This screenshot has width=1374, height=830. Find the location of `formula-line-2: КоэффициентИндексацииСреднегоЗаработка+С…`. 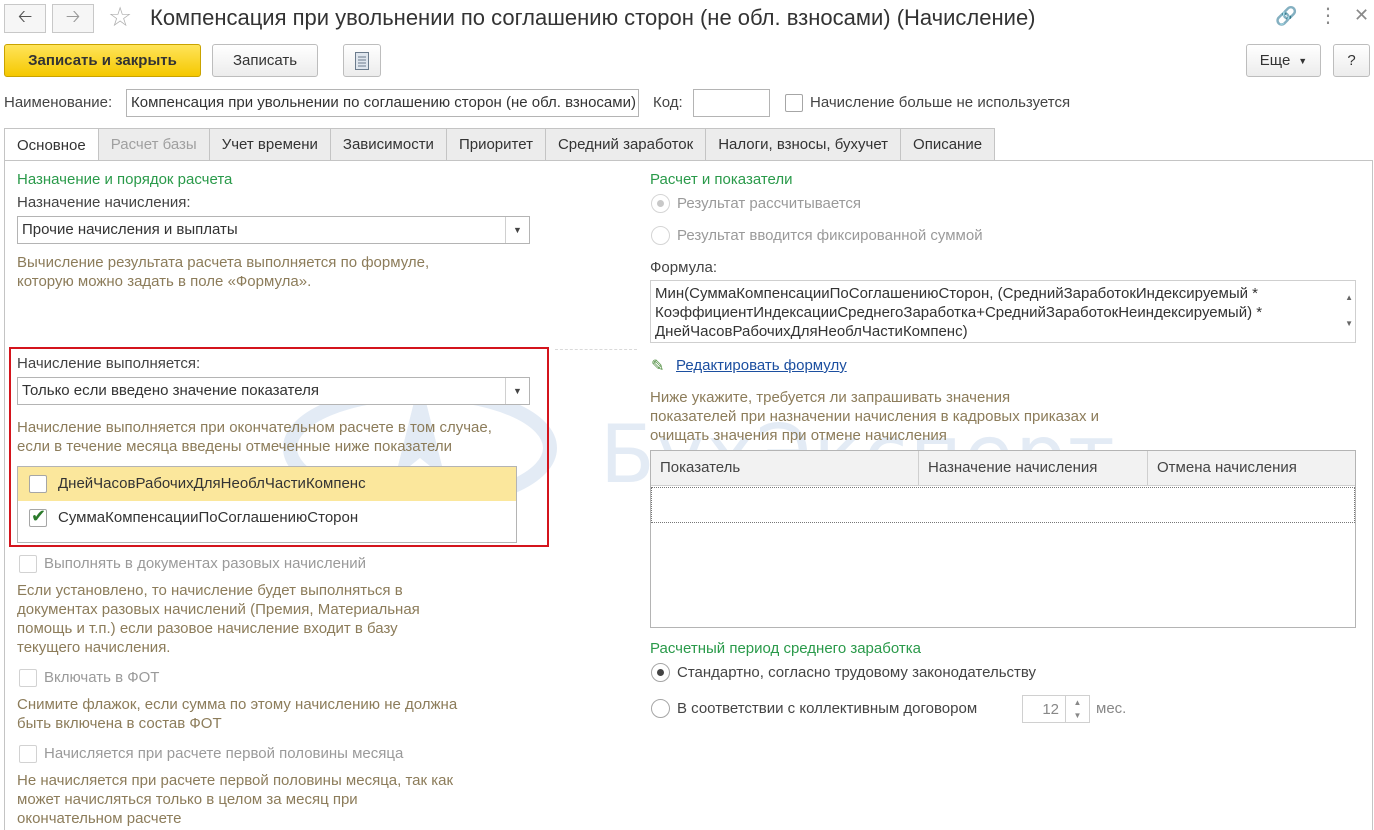

formula-line-2: КоэффициентИндексацииСреднегоЗаработка+С… is located at coordinates (959, 312).